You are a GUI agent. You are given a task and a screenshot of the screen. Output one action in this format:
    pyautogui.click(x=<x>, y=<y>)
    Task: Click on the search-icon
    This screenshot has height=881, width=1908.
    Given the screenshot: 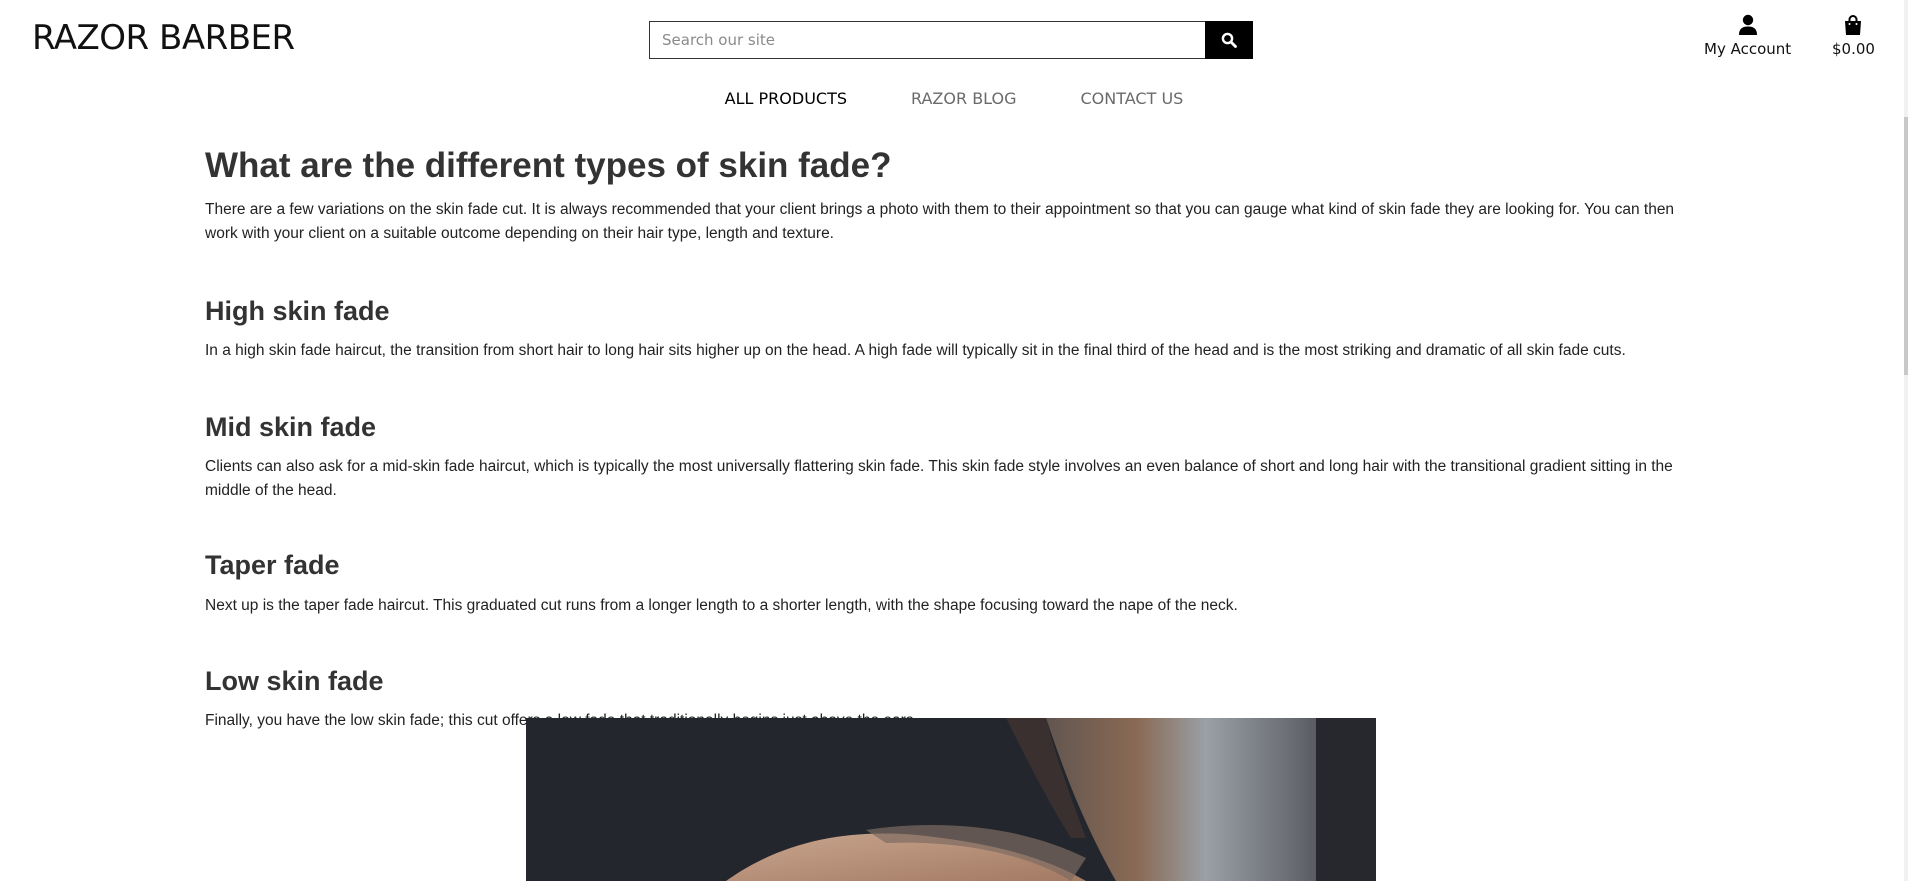 What is the action you would take?
    pyautogui.click(x=1229, y=40)
    